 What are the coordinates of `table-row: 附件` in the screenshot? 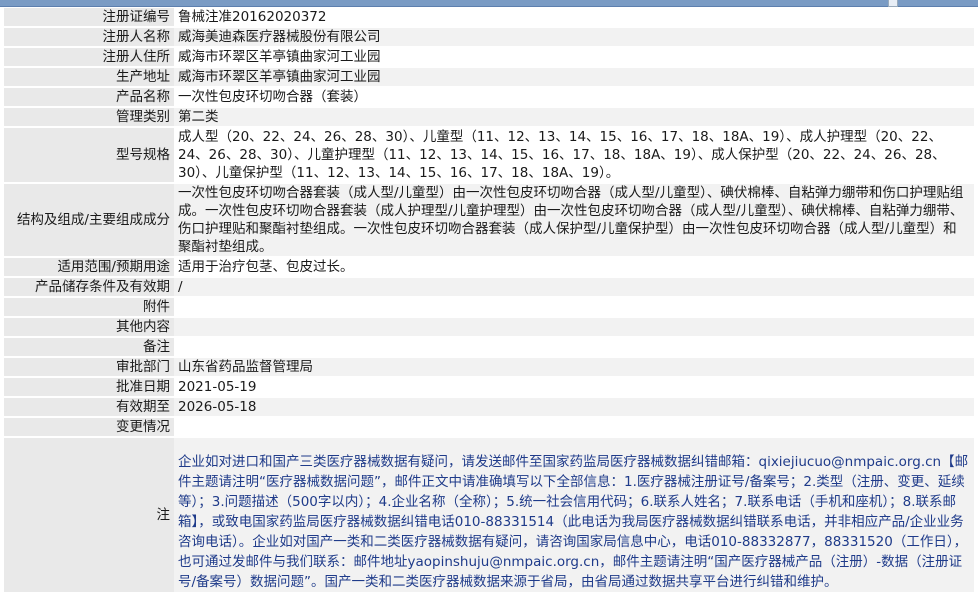 It's located at (489, 307).